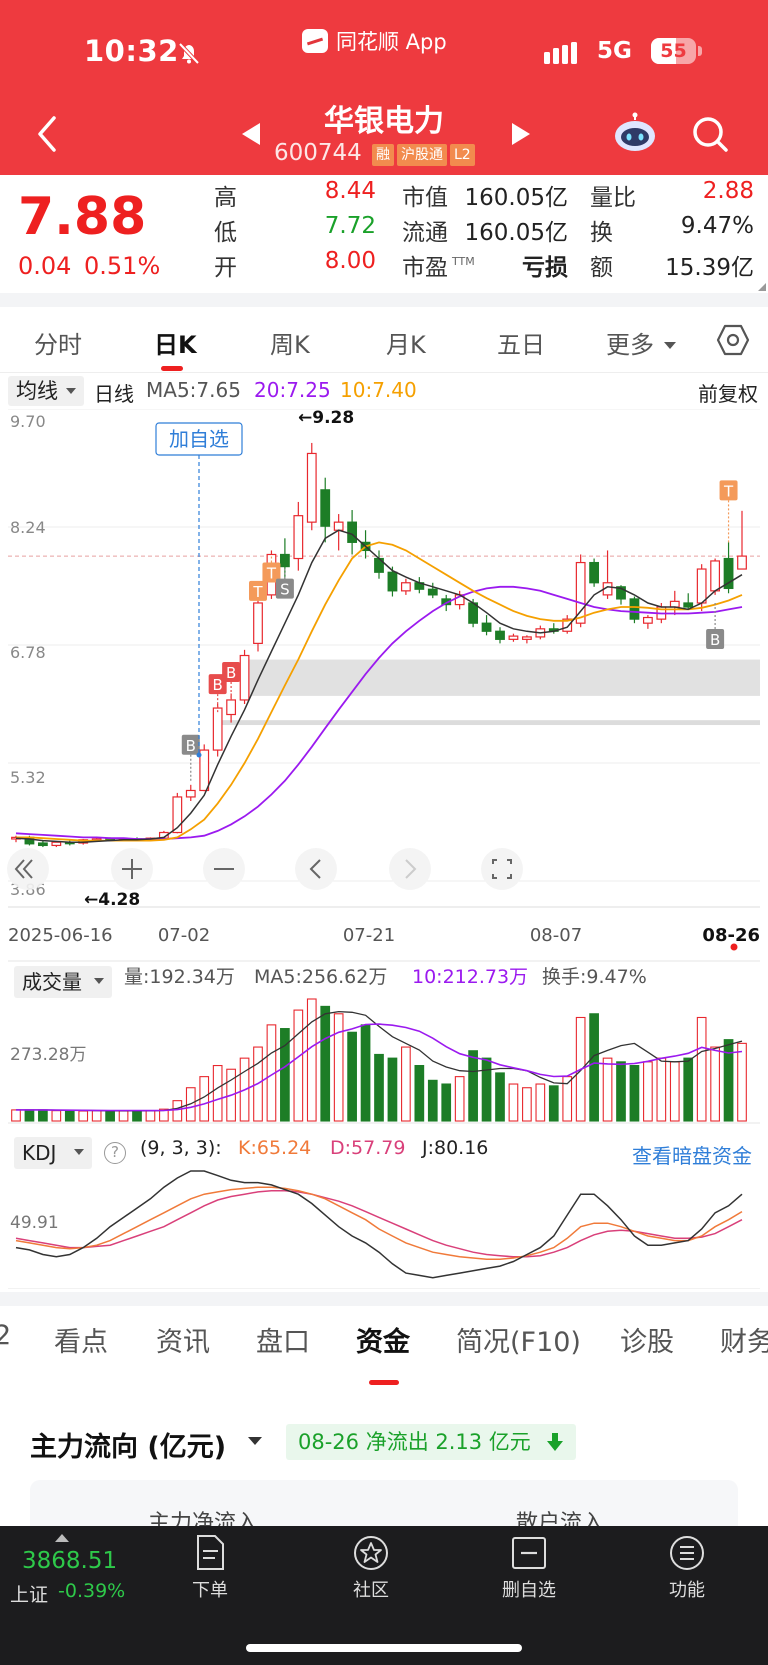 The height and width of the screenshot is (1665, 768). I want to click on support-zone, so click(502, 677).